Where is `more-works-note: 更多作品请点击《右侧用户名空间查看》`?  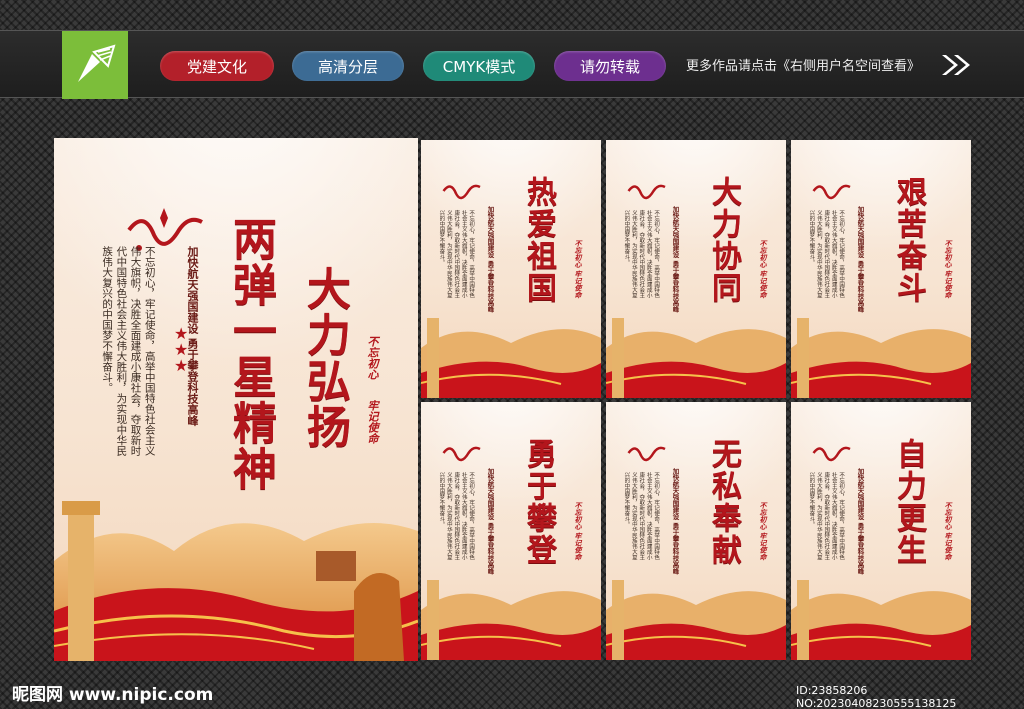
more-works-note: 更多作品请点击《右侧用户名空间查看》 is located at coordinates (803, 64).